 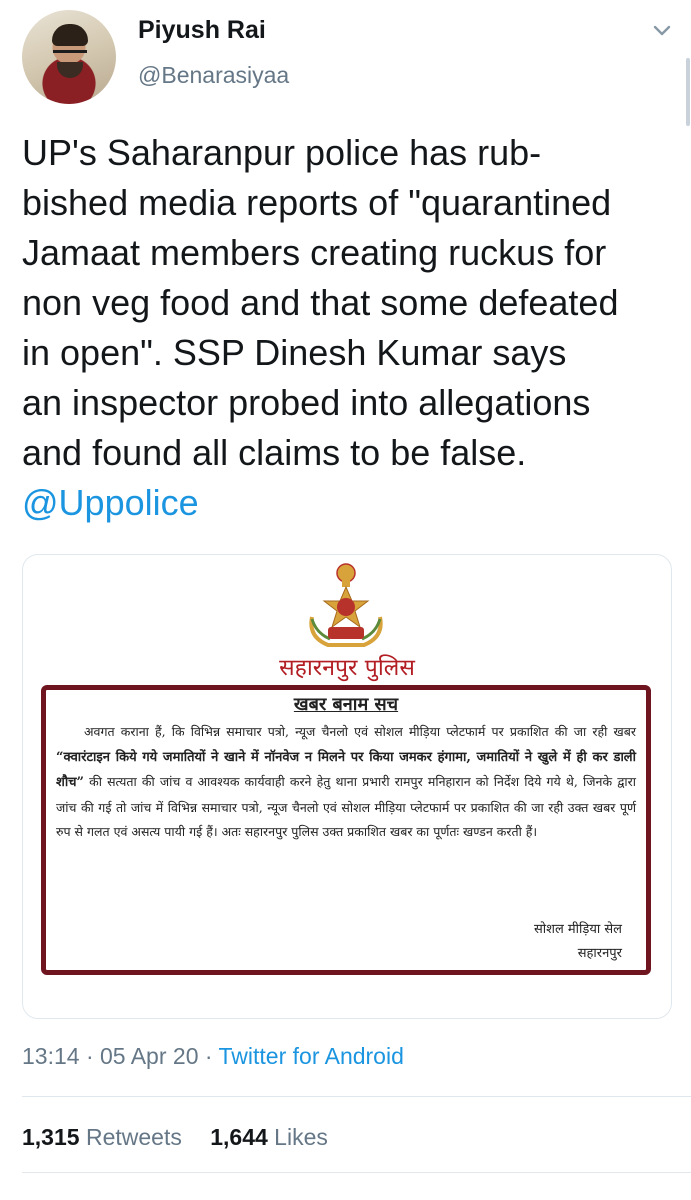 What do you see at coordinates (352, 503) in the screenshot?
I see `mention-link: @Uppolice` at bounding box center [352, 503].